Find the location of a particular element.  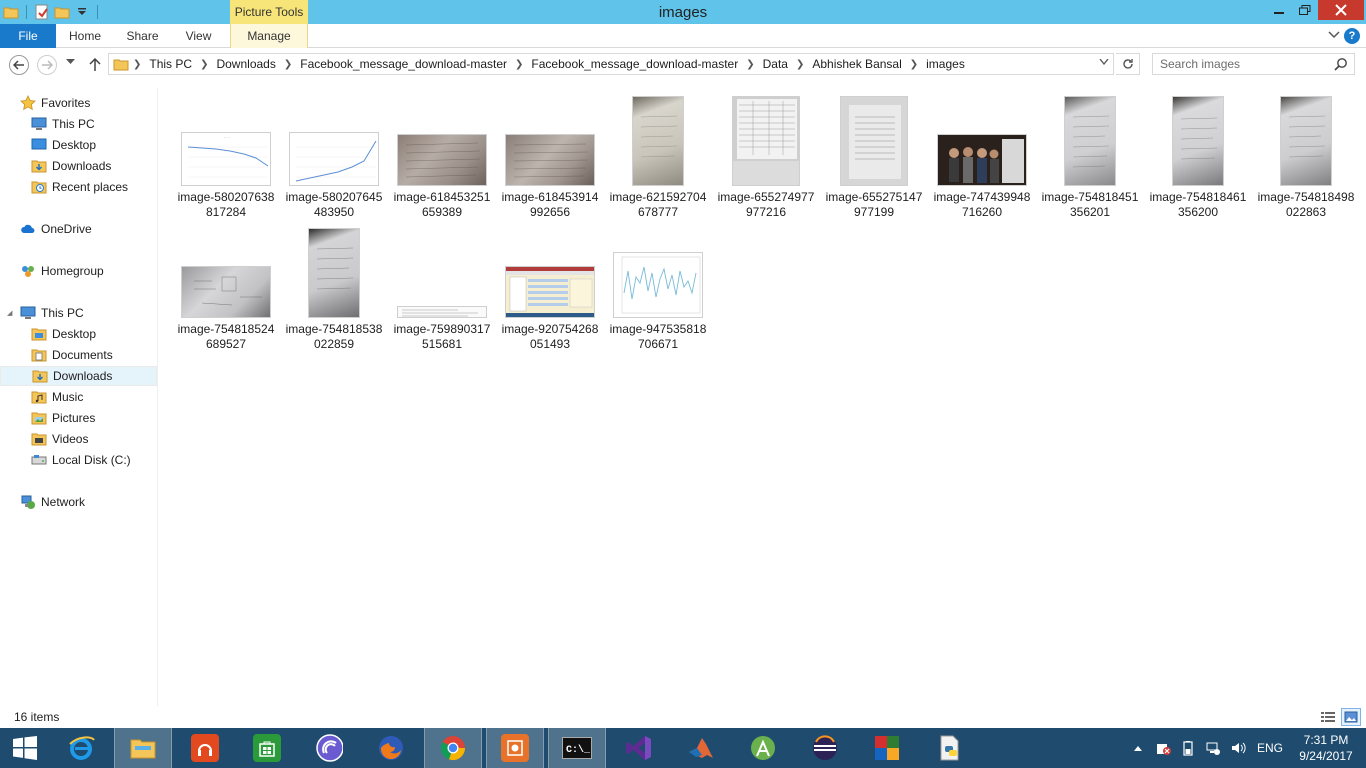

taskbar-android-studio is located at coordinates (763, 748).